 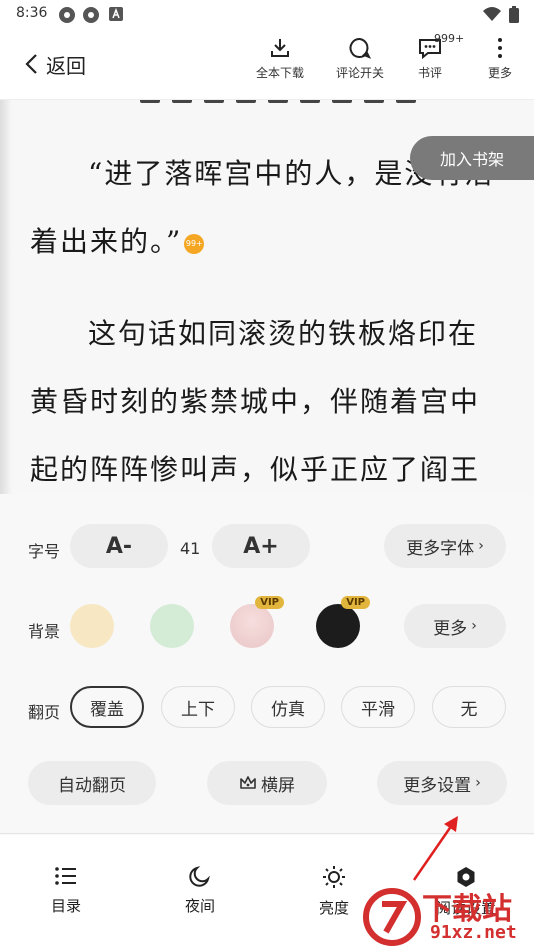 What do you see at coordinates (438, 56) in the screenshot?
I see `book-review-button: 999+ 书评` at bounding box center [438, 56].